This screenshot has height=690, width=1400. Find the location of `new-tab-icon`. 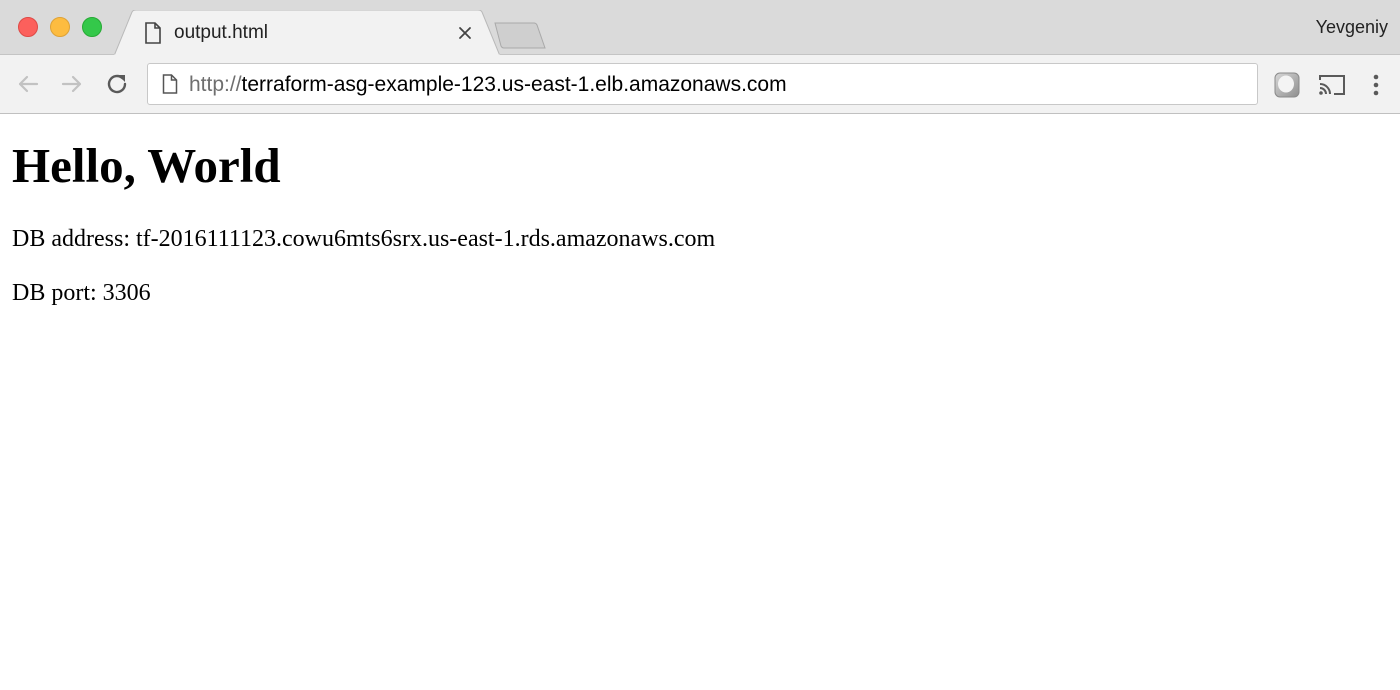

new-tab-icon is located at coordinates (520, 36).